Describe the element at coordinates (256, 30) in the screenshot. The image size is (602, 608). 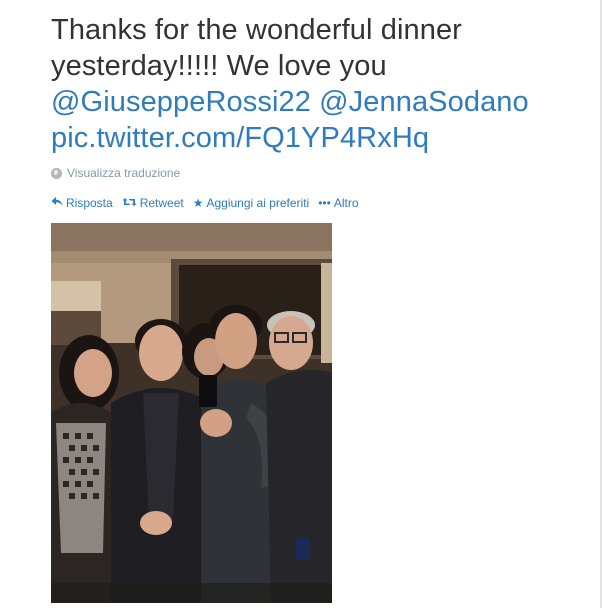
I see `tweet-text-line-1: Thanks for the wonderful dinner` at that location.